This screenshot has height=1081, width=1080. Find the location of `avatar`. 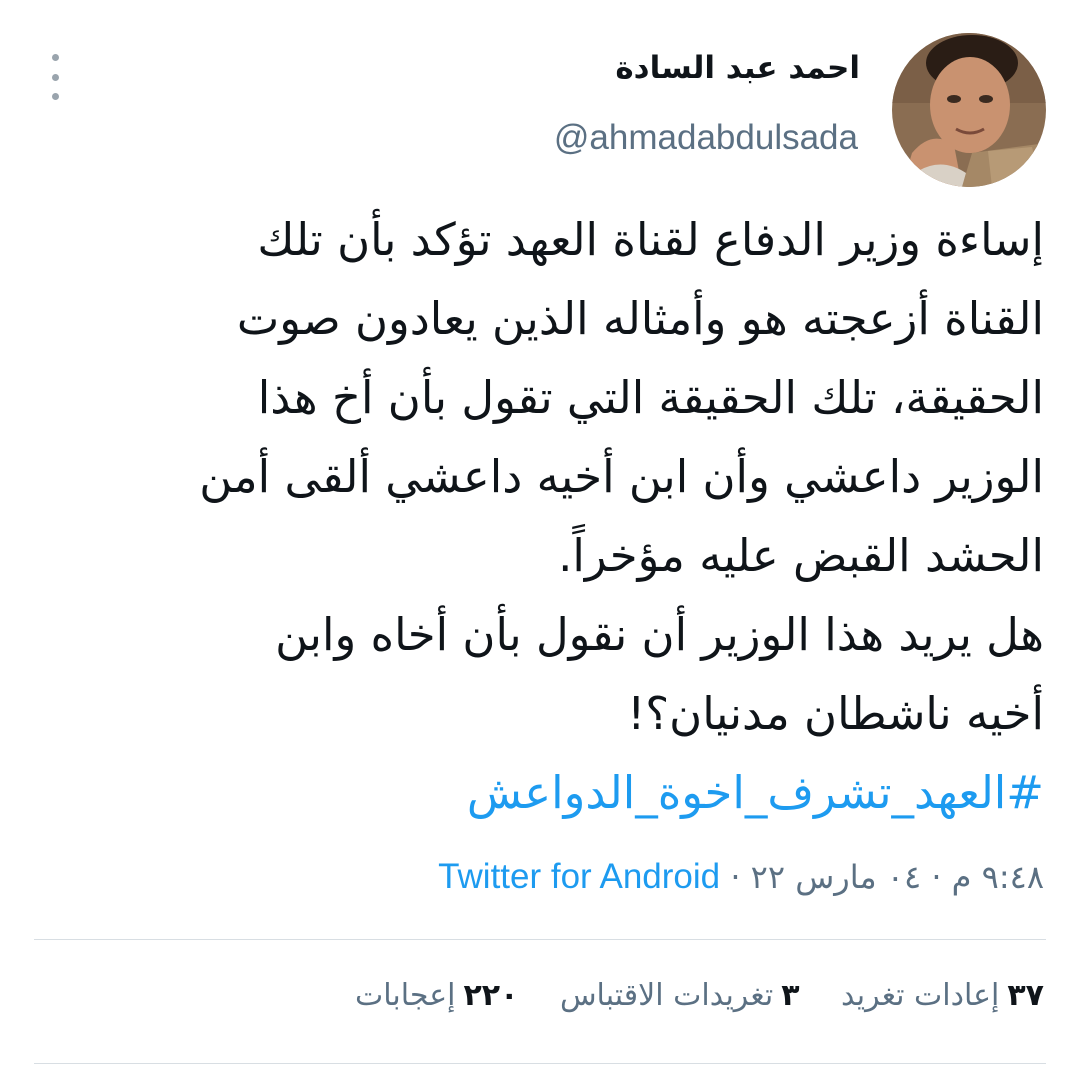

avatar is located at coordinates (969, 110).